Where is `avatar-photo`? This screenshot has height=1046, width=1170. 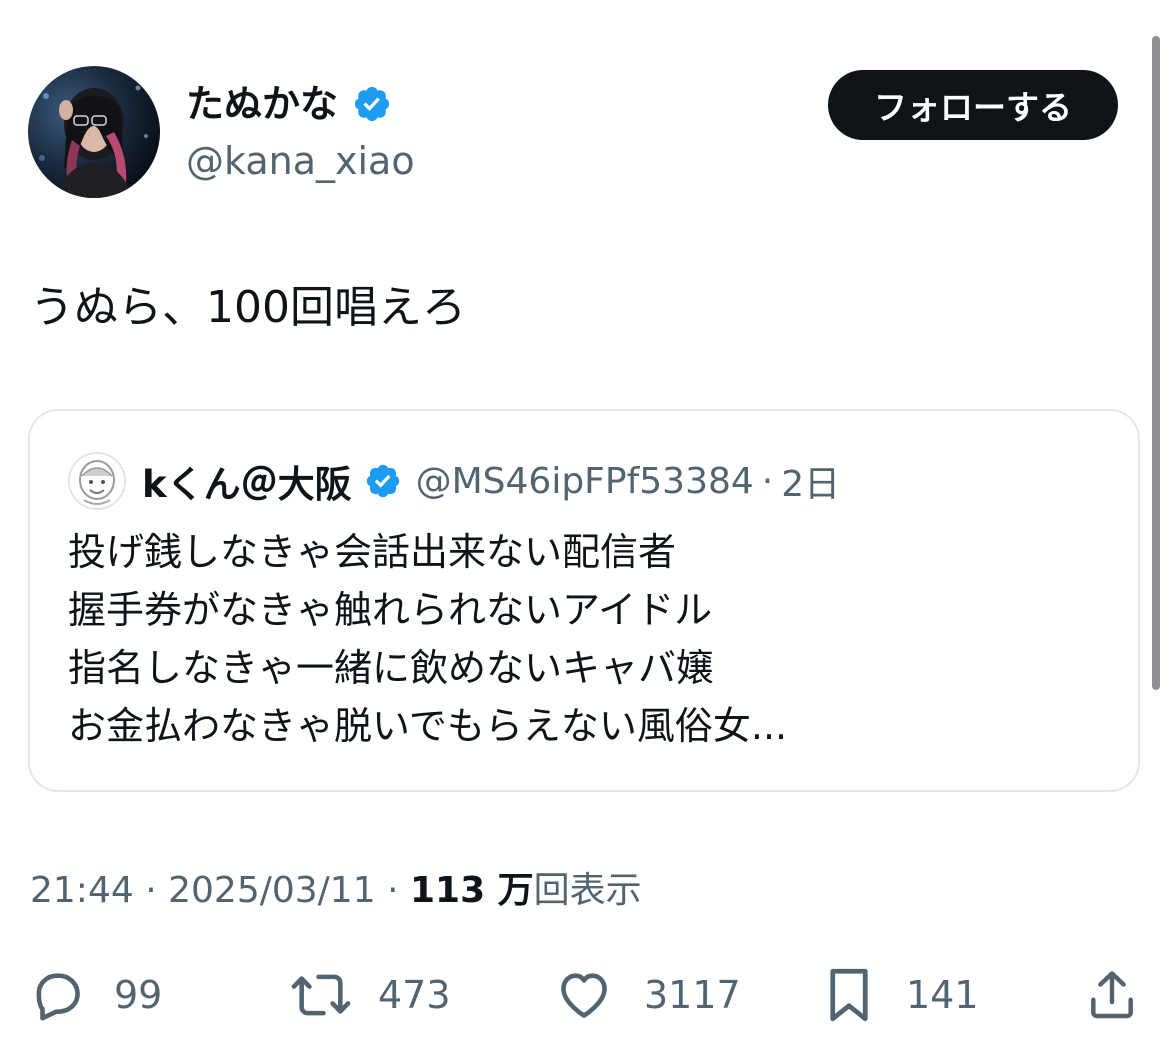
avatar-photo is located at coordinates (94, 132).